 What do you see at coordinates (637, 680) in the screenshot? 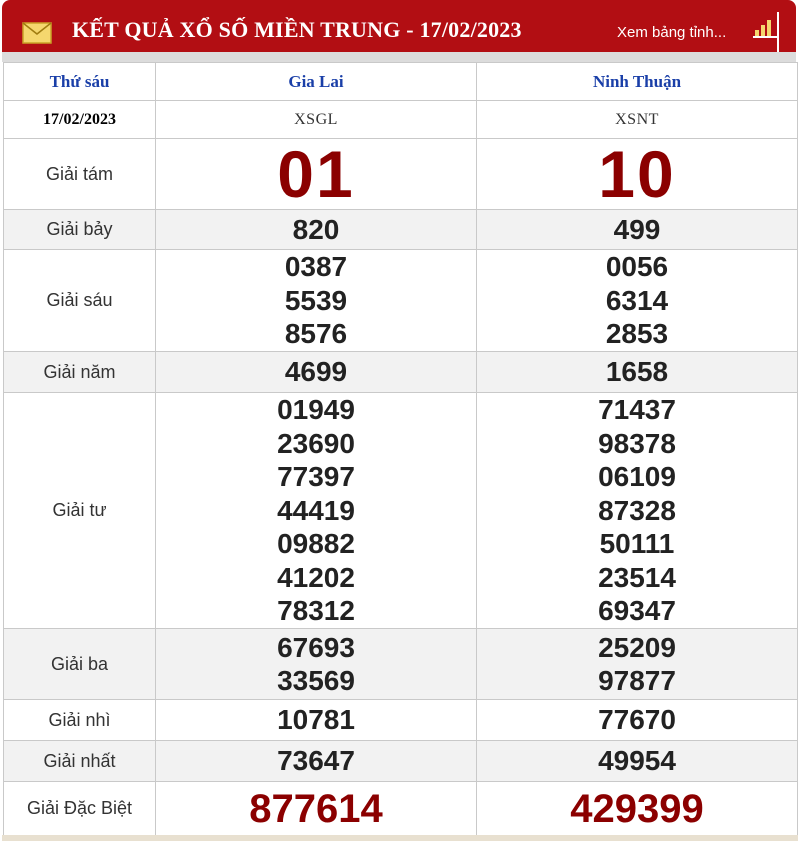
I see `prize-number: 97877` at bounding box center [637, 680].